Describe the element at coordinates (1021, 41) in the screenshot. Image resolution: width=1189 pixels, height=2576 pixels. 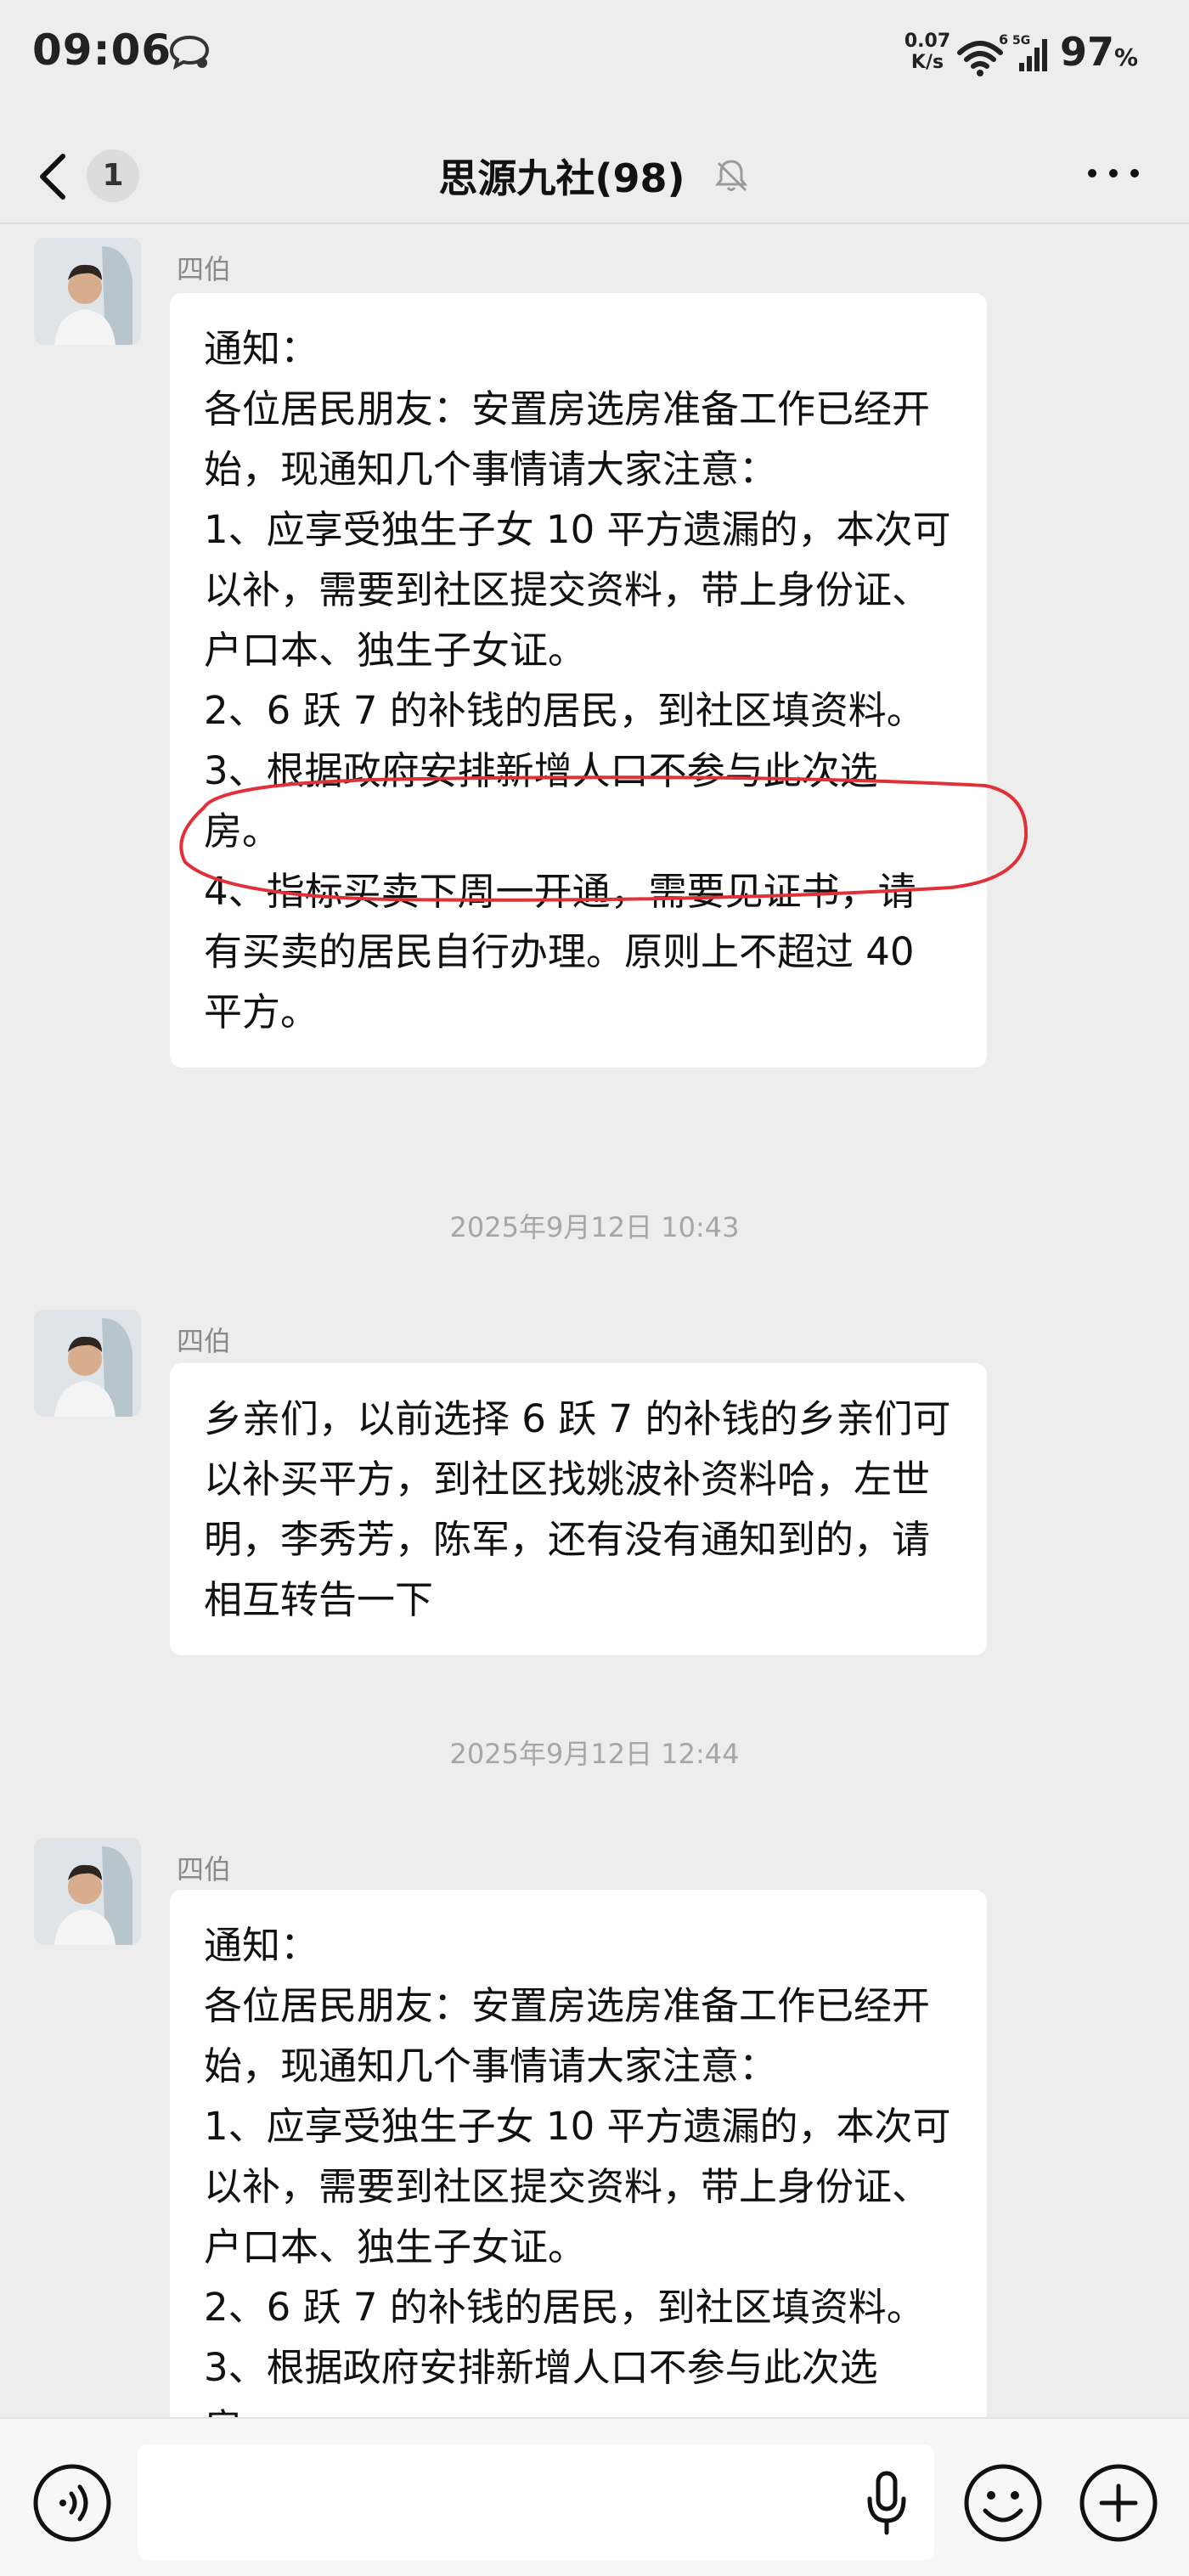
I see `signal-badge: 5G` at that location.